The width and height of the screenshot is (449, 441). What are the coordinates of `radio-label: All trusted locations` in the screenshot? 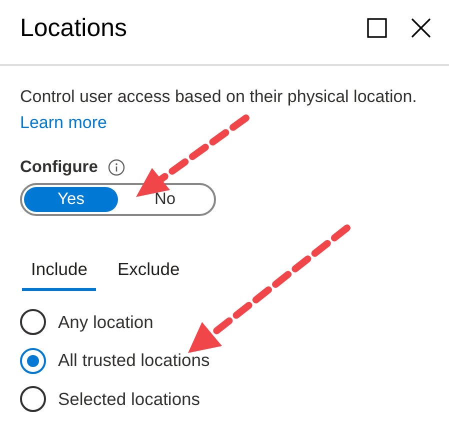 It's located at (134, 361).